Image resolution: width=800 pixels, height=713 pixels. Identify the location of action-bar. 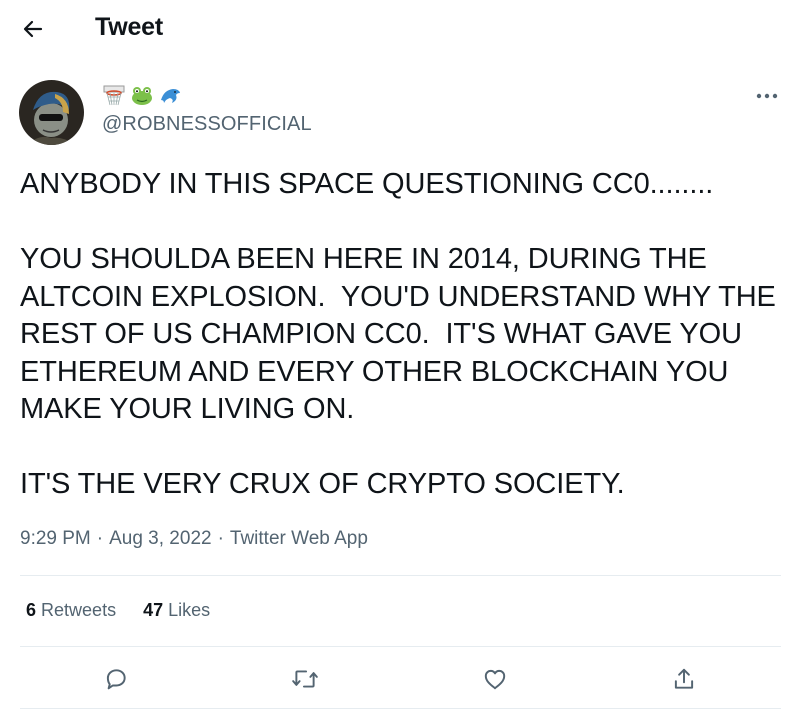
(400, 679).